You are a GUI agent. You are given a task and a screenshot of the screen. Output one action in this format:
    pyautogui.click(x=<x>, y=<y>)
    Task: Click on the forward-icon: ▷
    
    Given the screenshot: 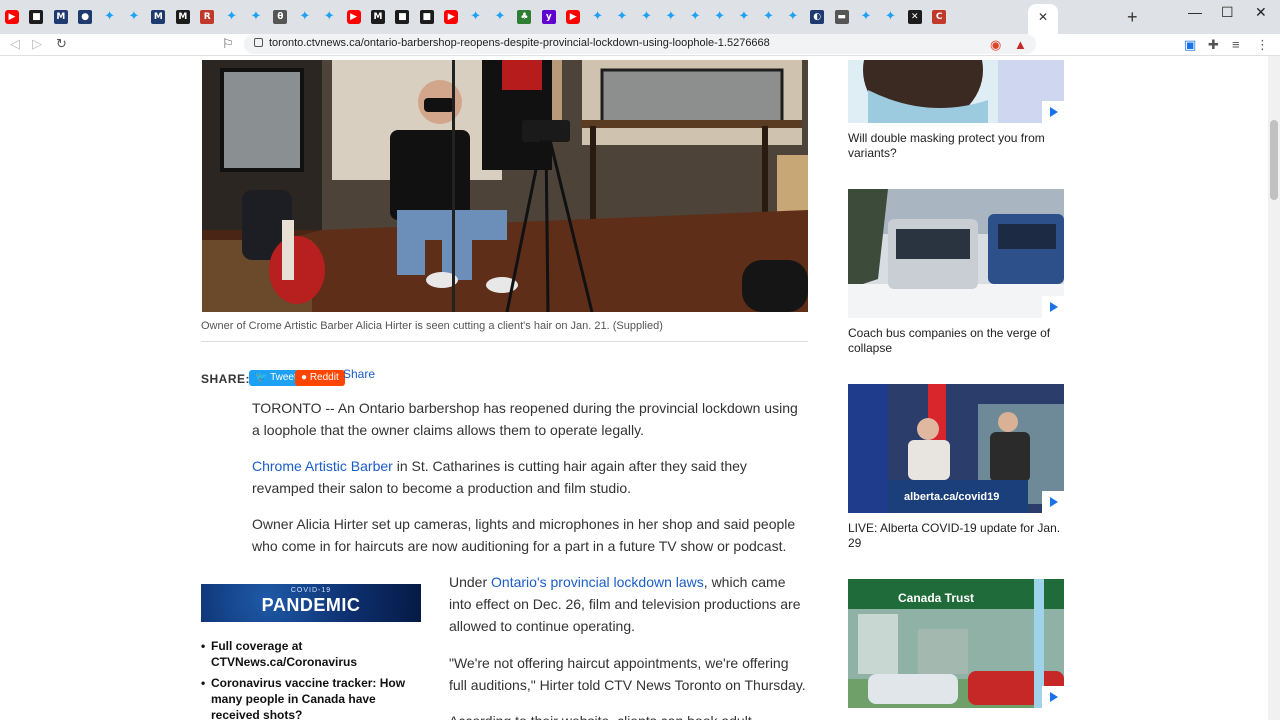 What is the action you would take?
    pyautogui.click(x=37, y=44)
    